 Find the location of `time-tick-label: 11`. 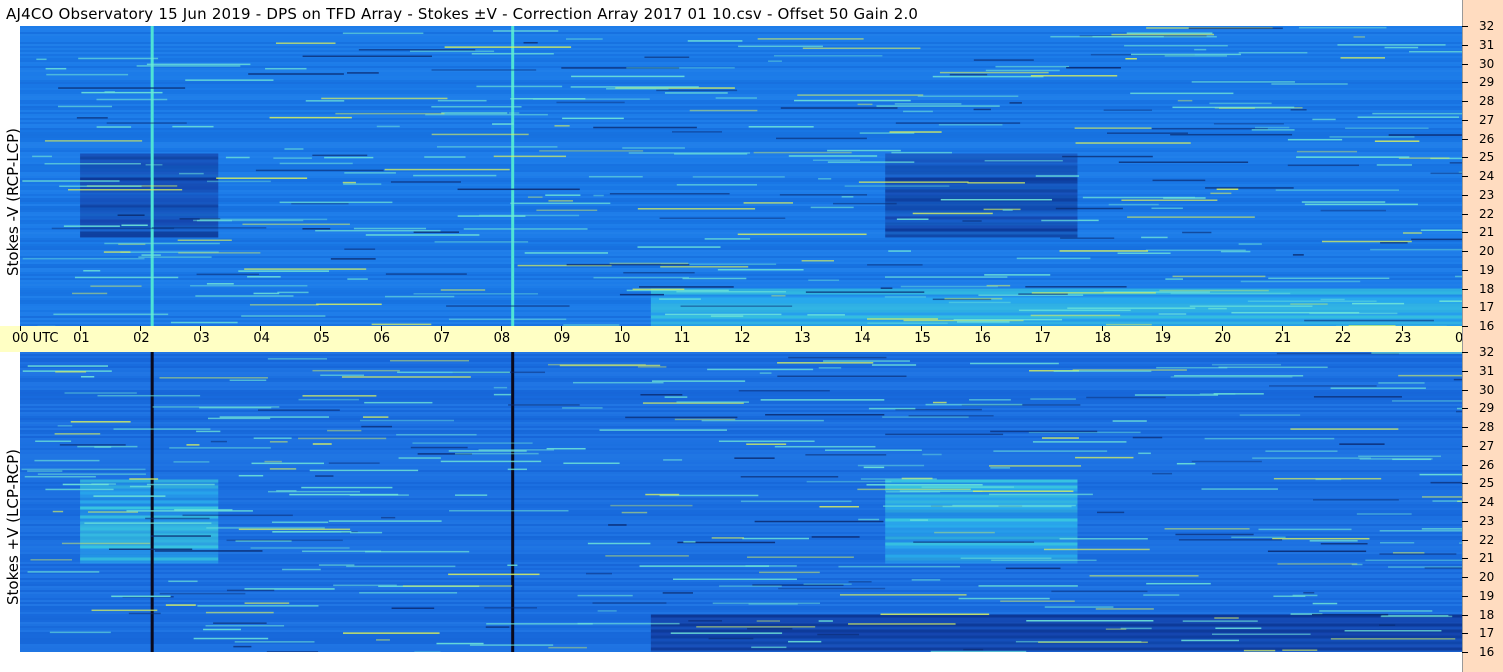

time-tick-label: 11 is located at coordinates (682, 338).